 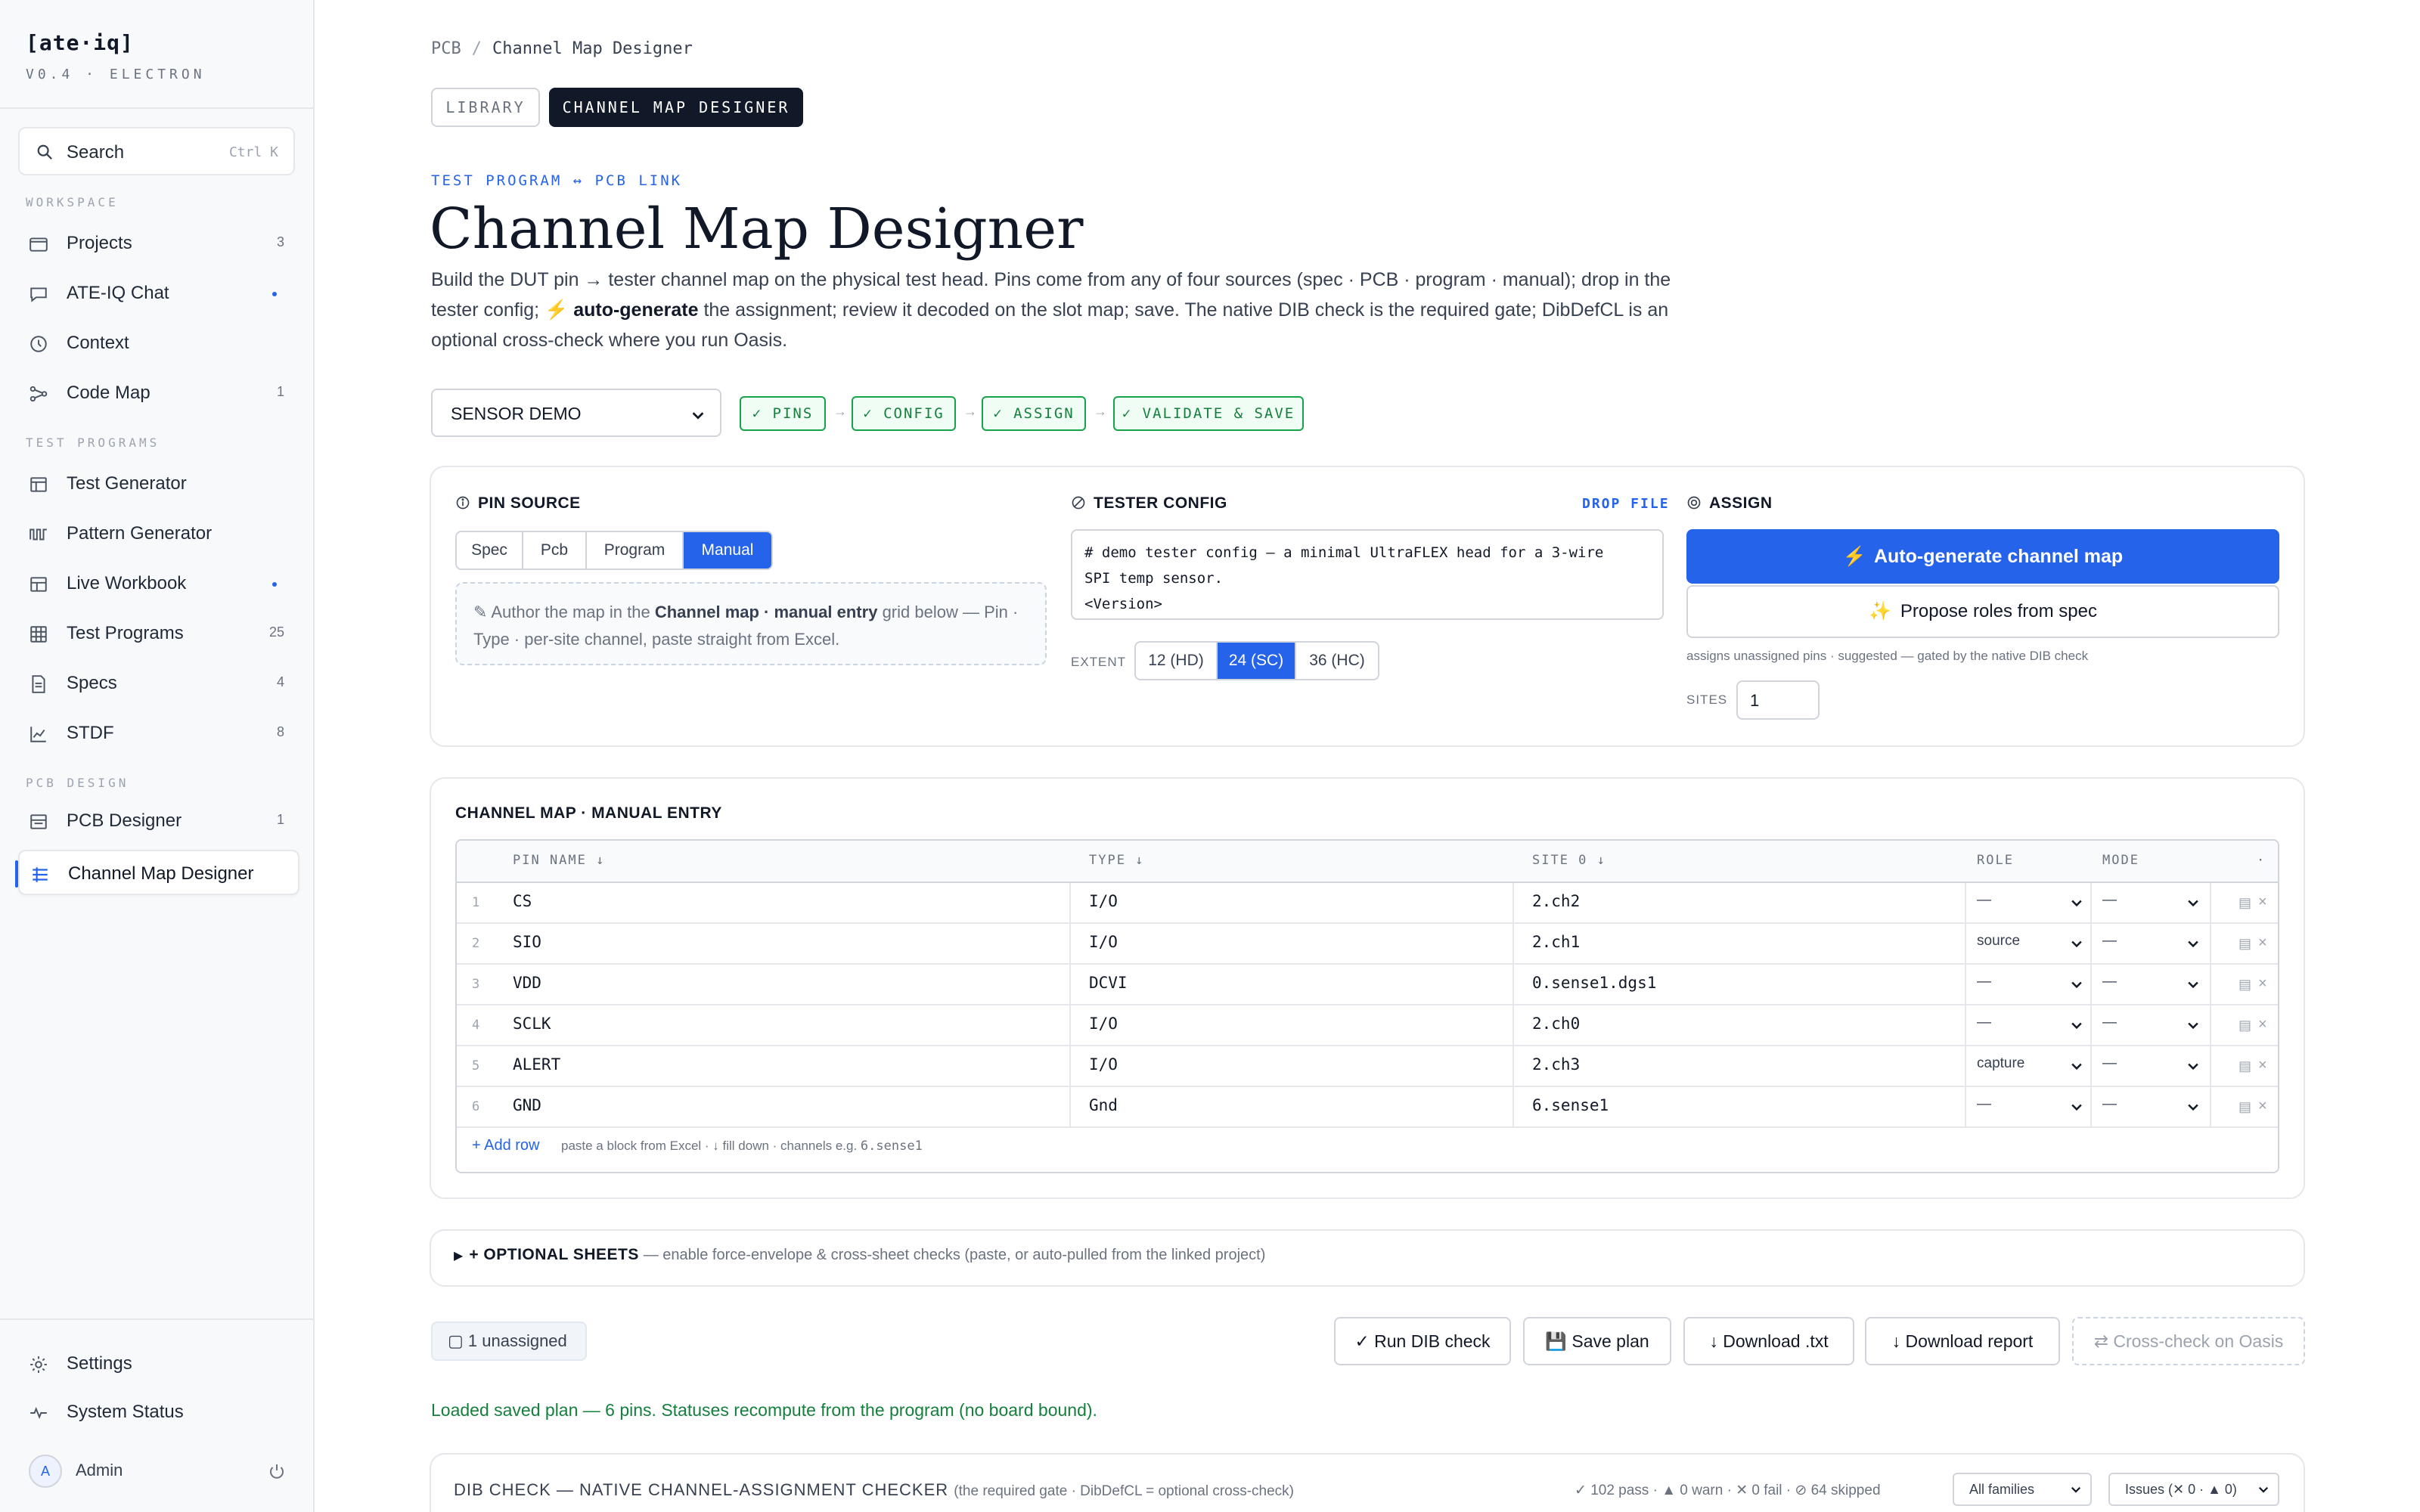 What do you see at coordinates (158, 243) in the screenshot?
I see `sidebar-item-projects: Projects 3` at bounding box center [158, 243].